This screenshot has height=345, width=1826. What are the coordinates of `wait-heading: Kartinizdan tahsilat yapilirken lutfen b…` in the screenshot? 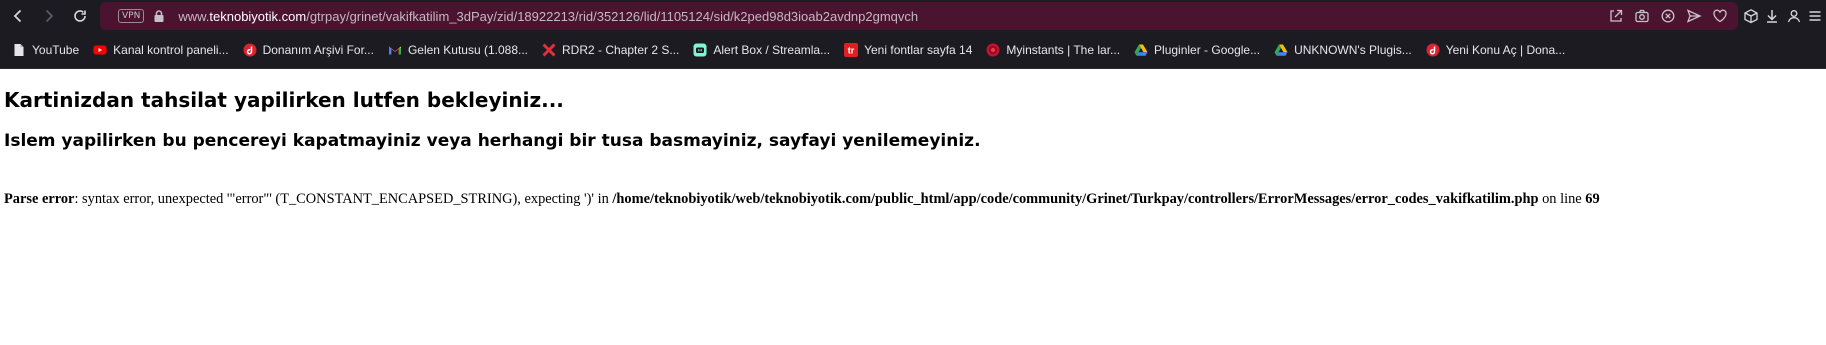 It's located at (284, 100).